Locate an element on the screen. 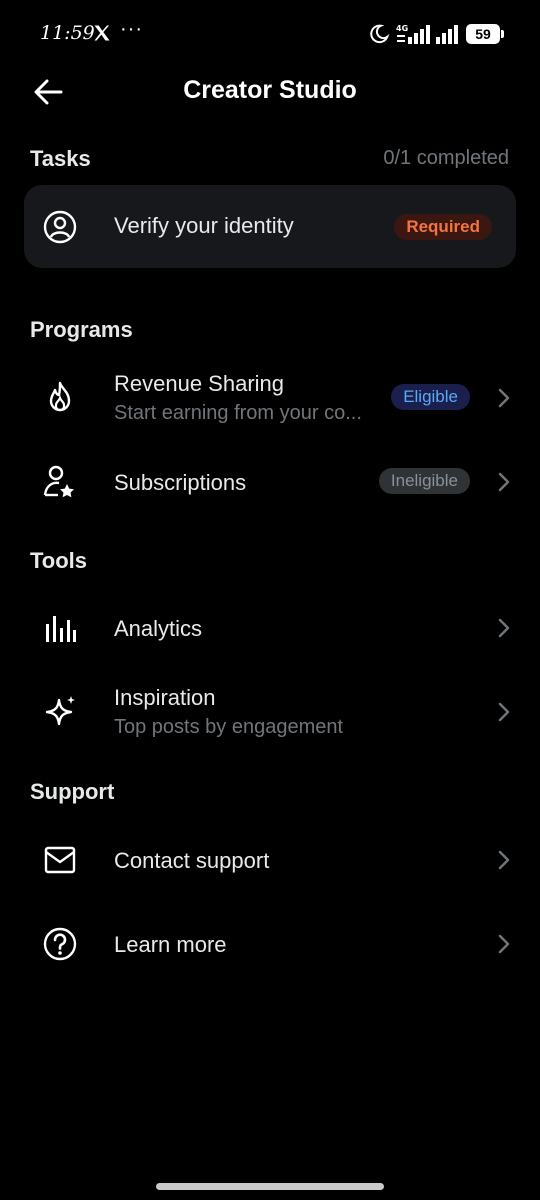 The image size is (540, 1200). signal-4g-icon: 4G is located at coordinates (413, 34).